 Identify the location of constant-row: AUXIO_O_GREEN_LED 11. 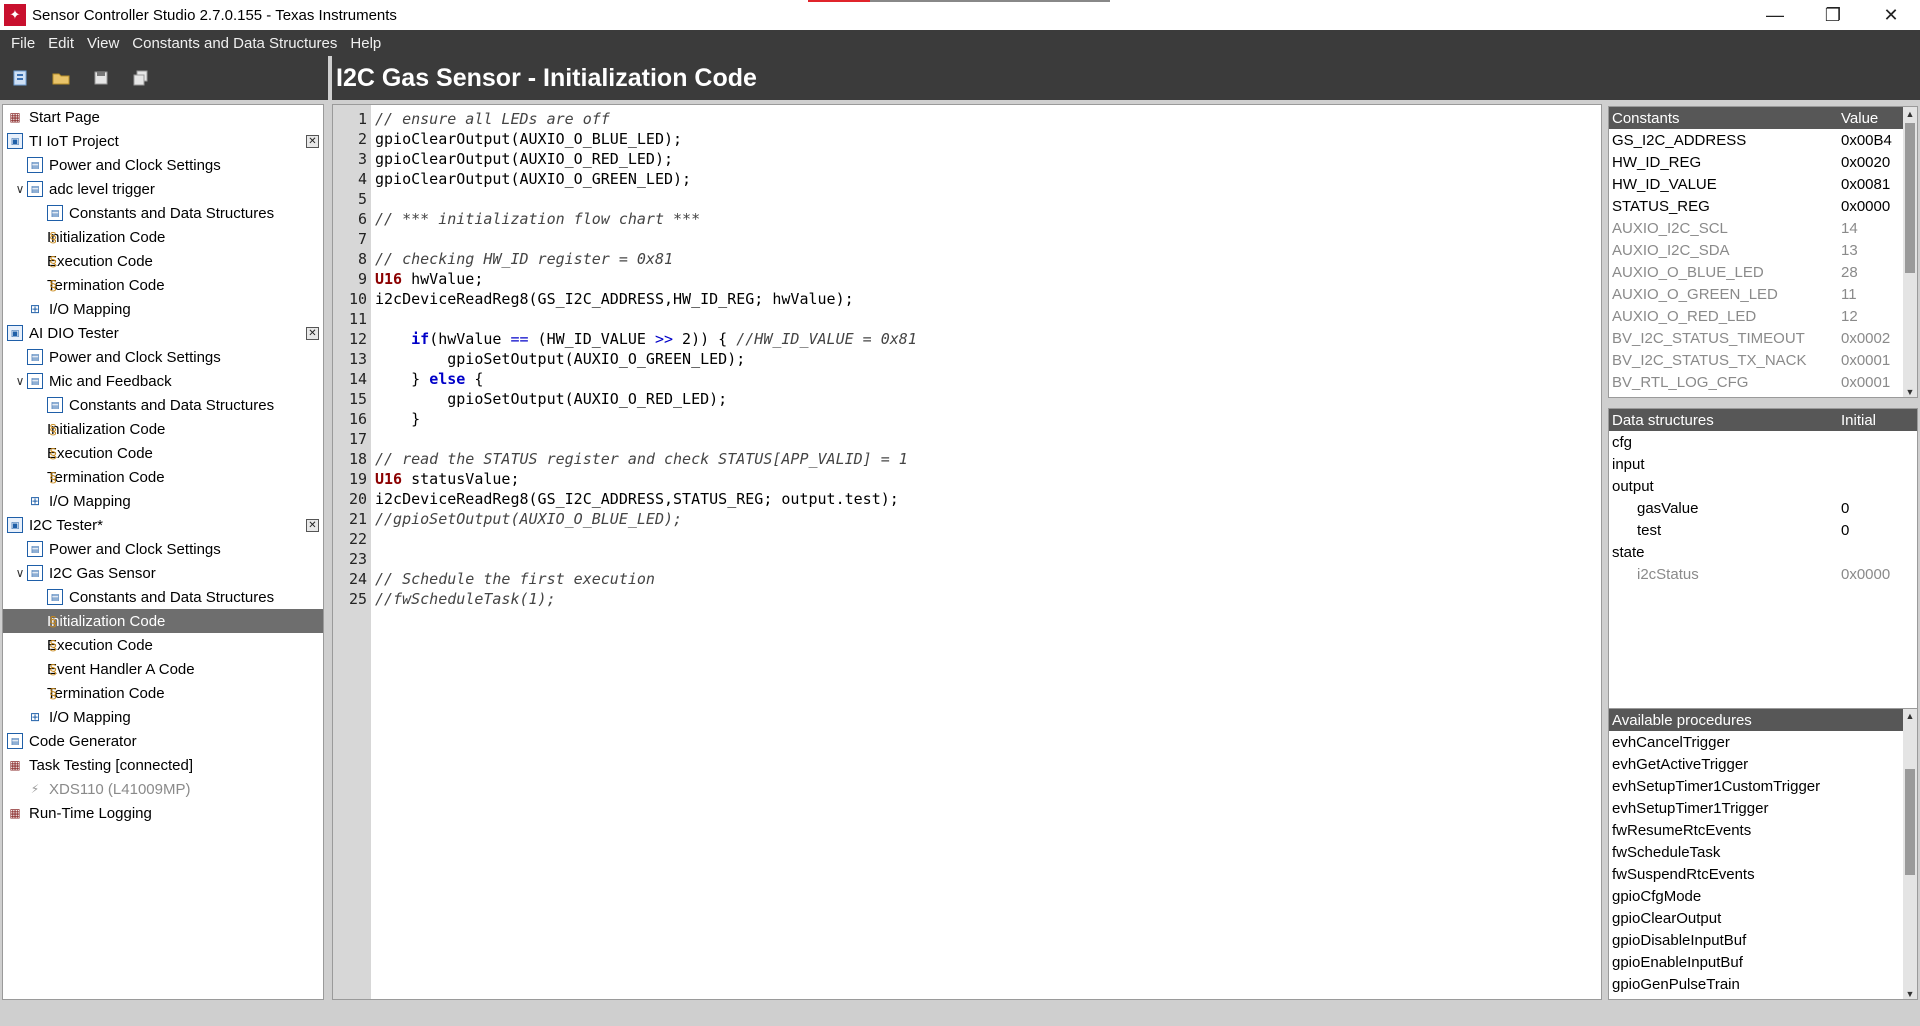
(1763, 294).